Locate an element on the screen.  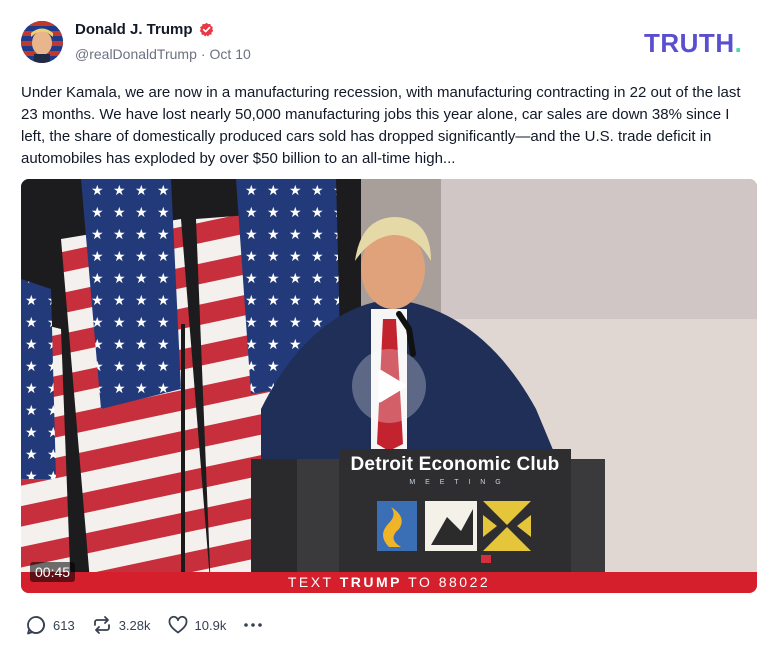
like-count: 10.9k is located at coordinates (210, 625).